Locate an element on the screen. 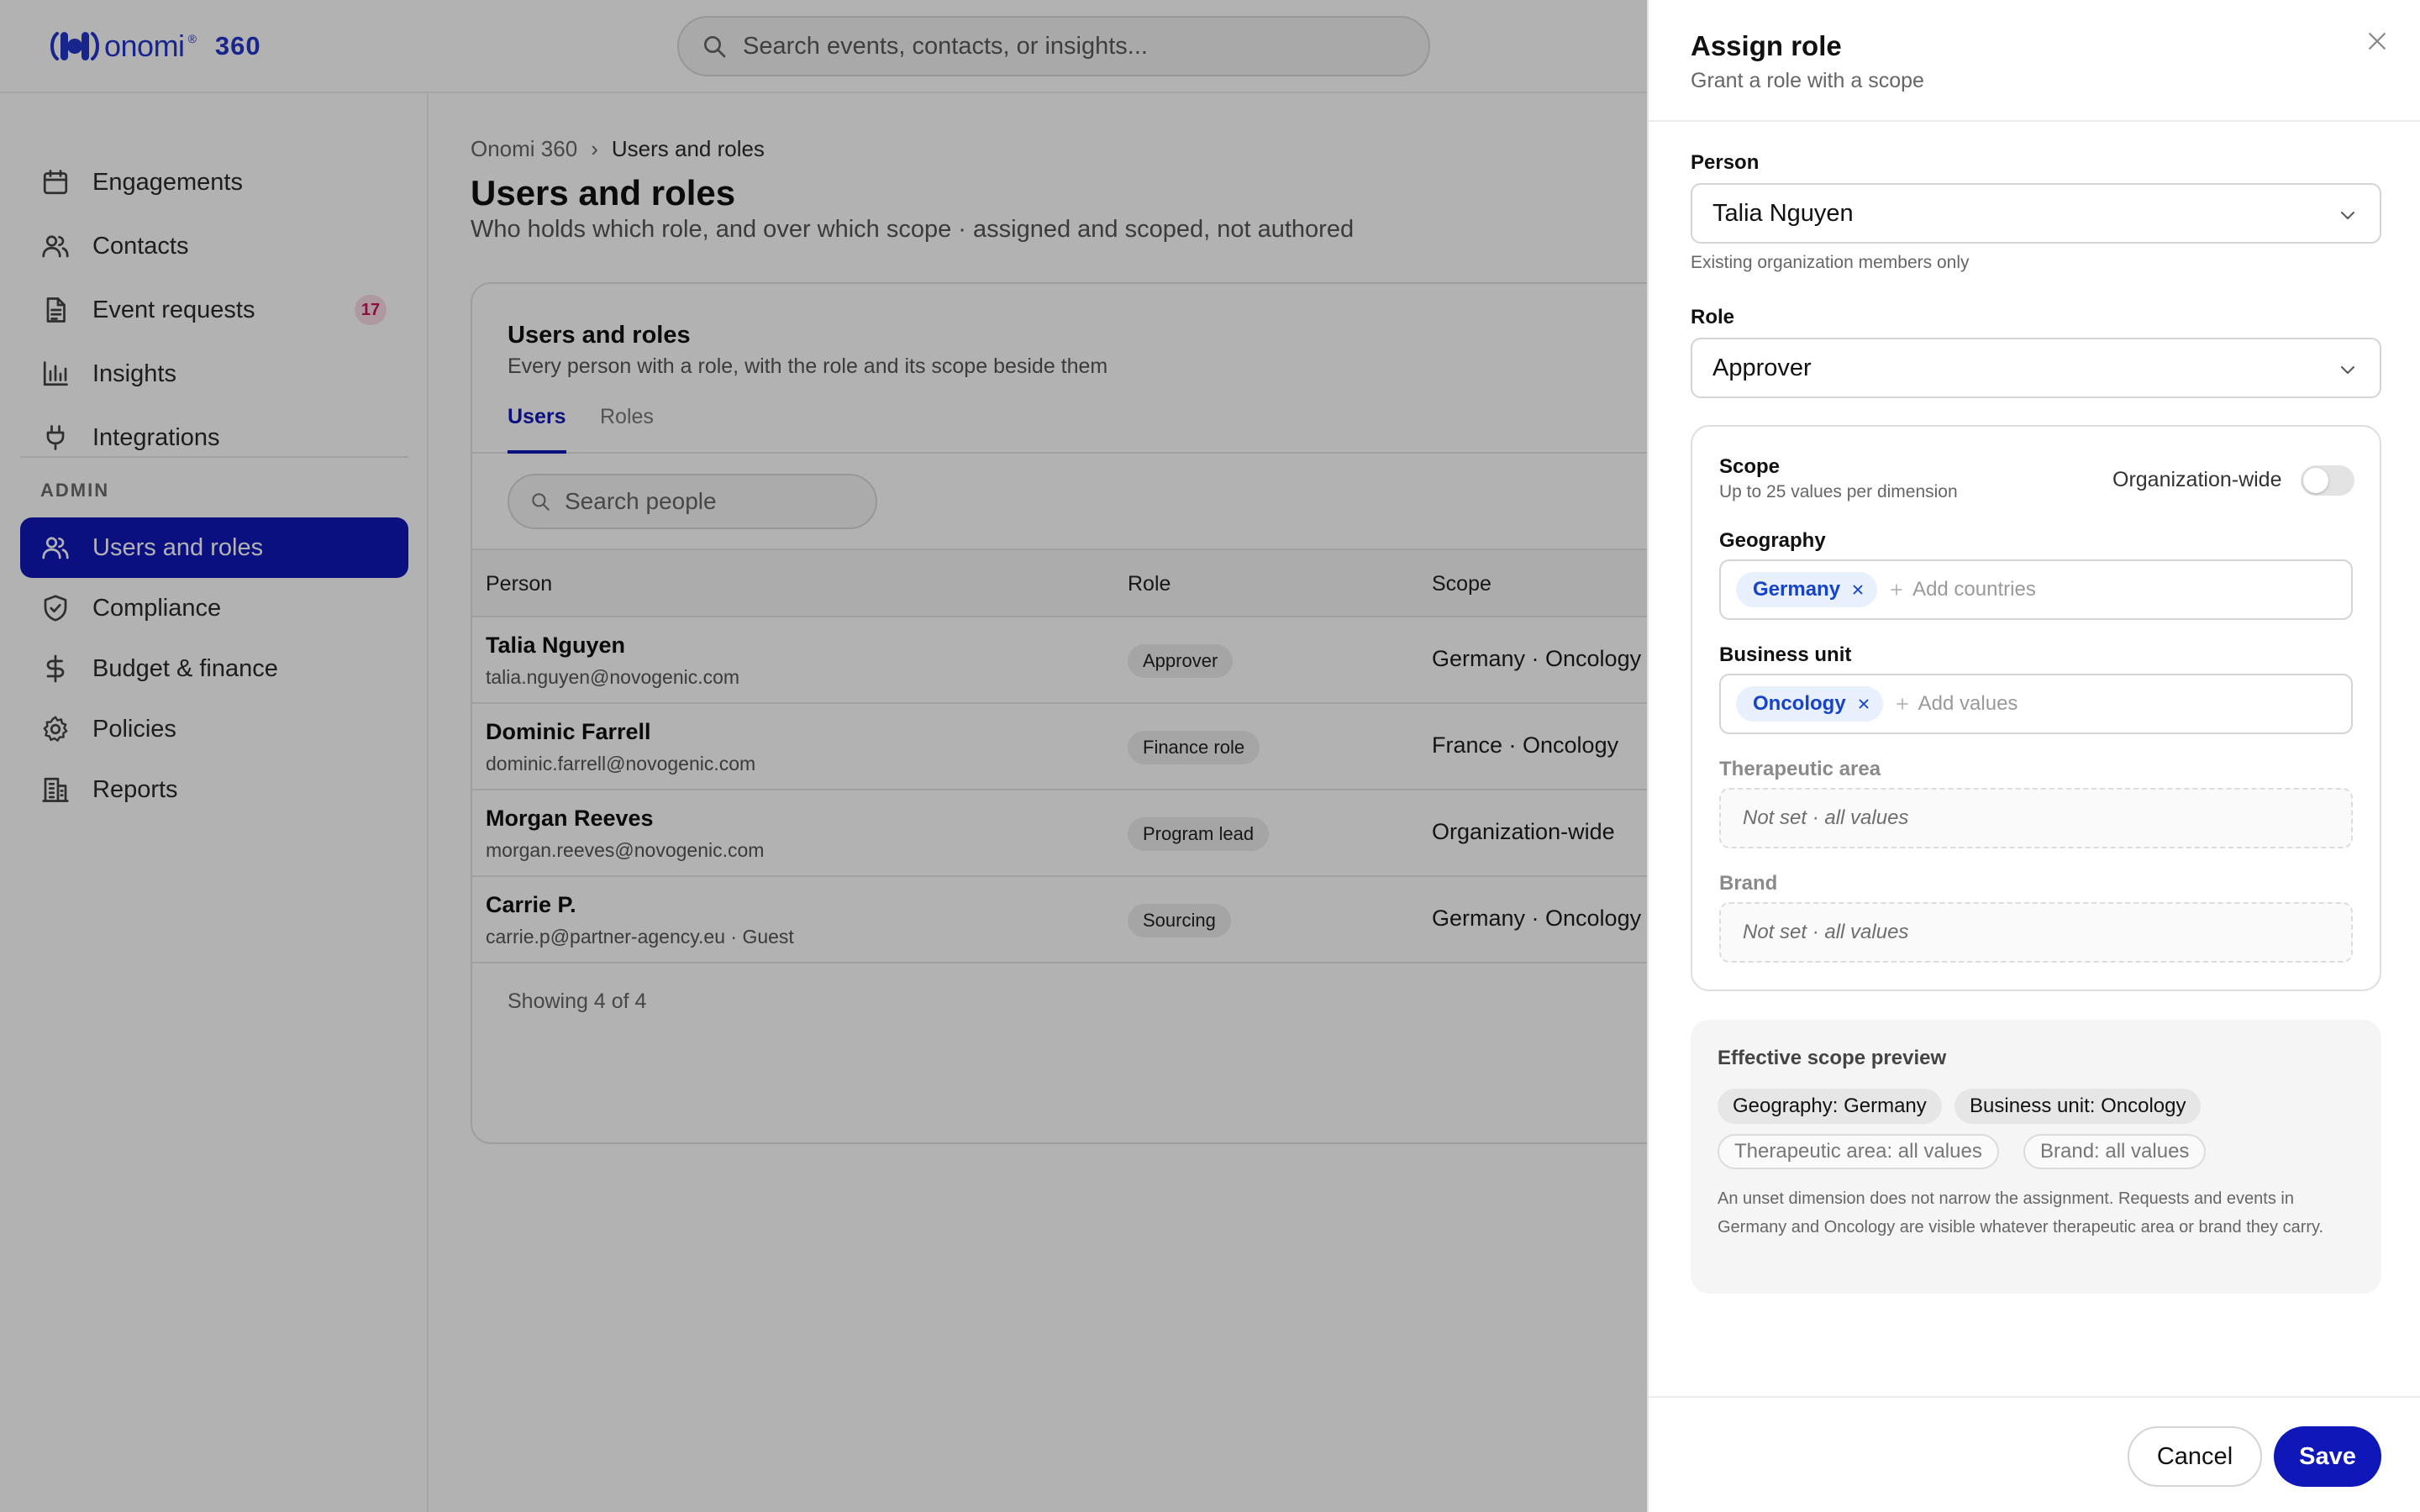 This screenshot has width=2420, height=1512. organization-wide-toggle is located at coordinates (2328, 480).